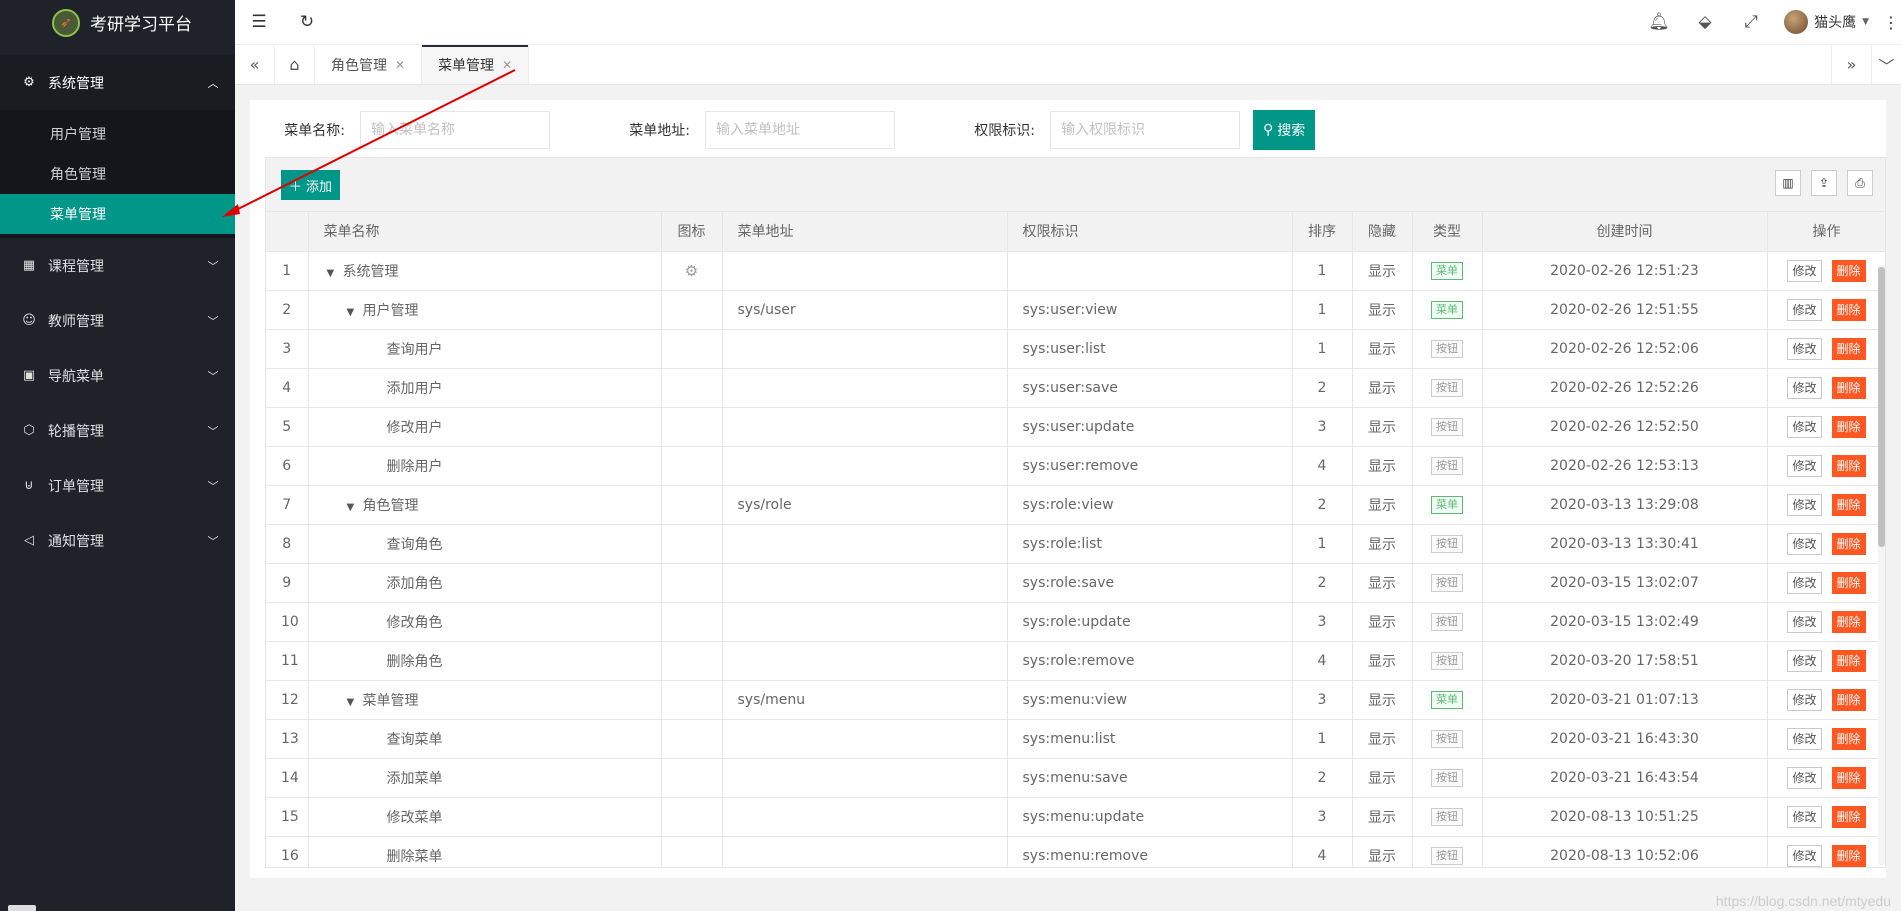  I want to click on col-url: 菜单地址, so click(865, 232).